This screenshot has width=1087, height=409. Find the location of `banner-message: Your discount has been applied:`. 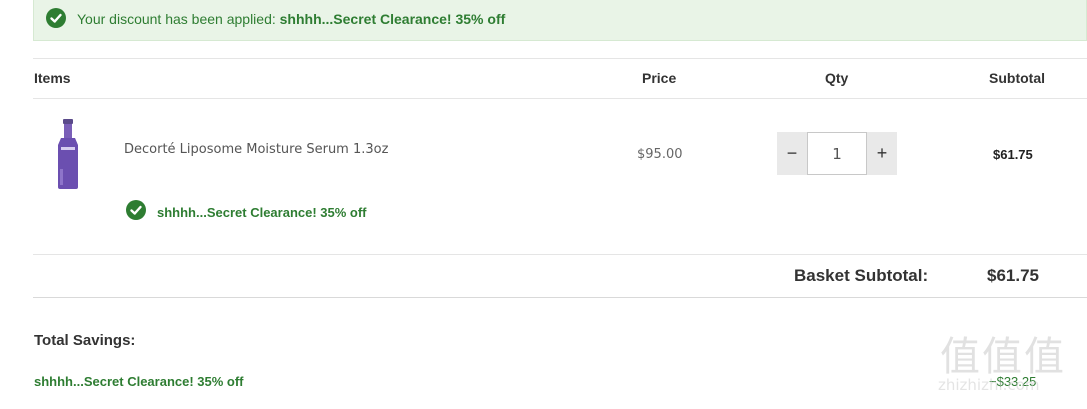

banner-message: Your discount has been applied: is located at coordinates (178, 19).